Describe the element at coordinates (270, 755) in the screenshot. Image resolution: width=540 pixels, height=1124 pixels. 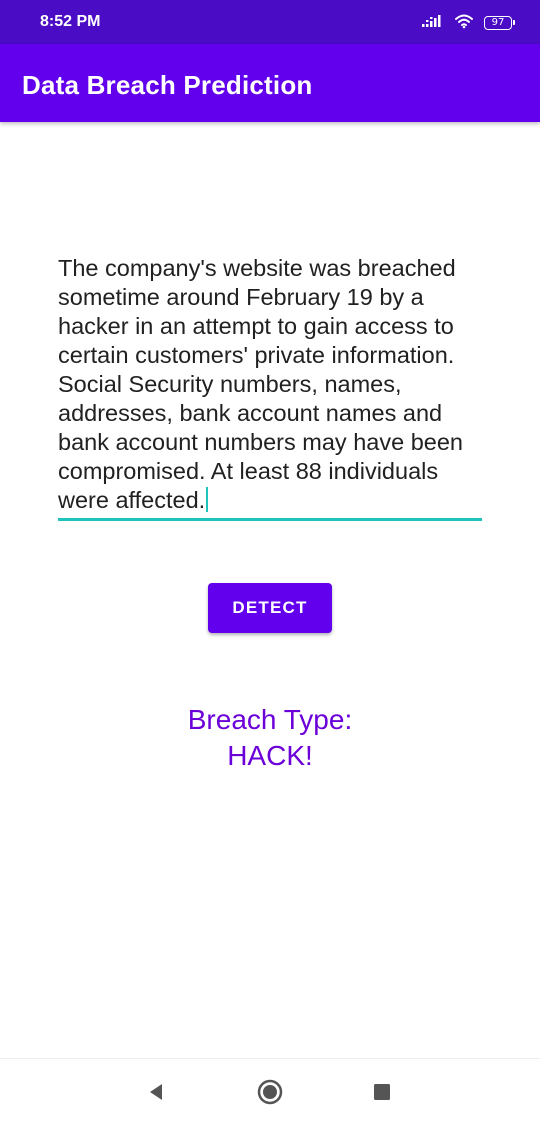
I see `result-value: HACK!` at that location.